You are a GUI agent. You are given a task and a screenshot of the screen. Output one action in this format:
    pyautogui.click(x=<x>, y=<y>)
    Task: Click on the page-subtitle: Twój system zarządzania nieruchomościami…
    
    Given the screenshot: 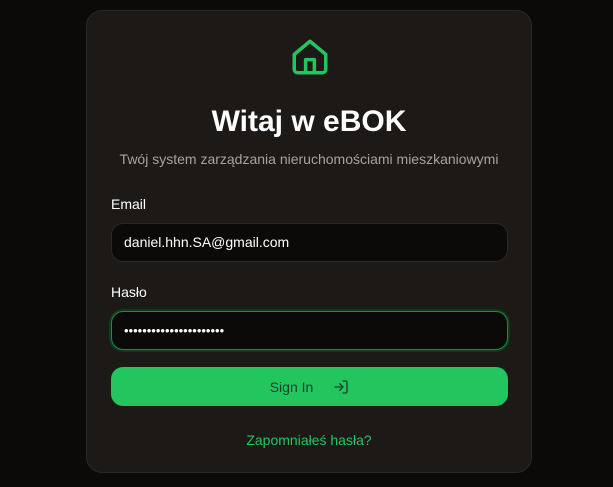 What is the action you would take?
    pyautogui.click(x=309, y=159)
    